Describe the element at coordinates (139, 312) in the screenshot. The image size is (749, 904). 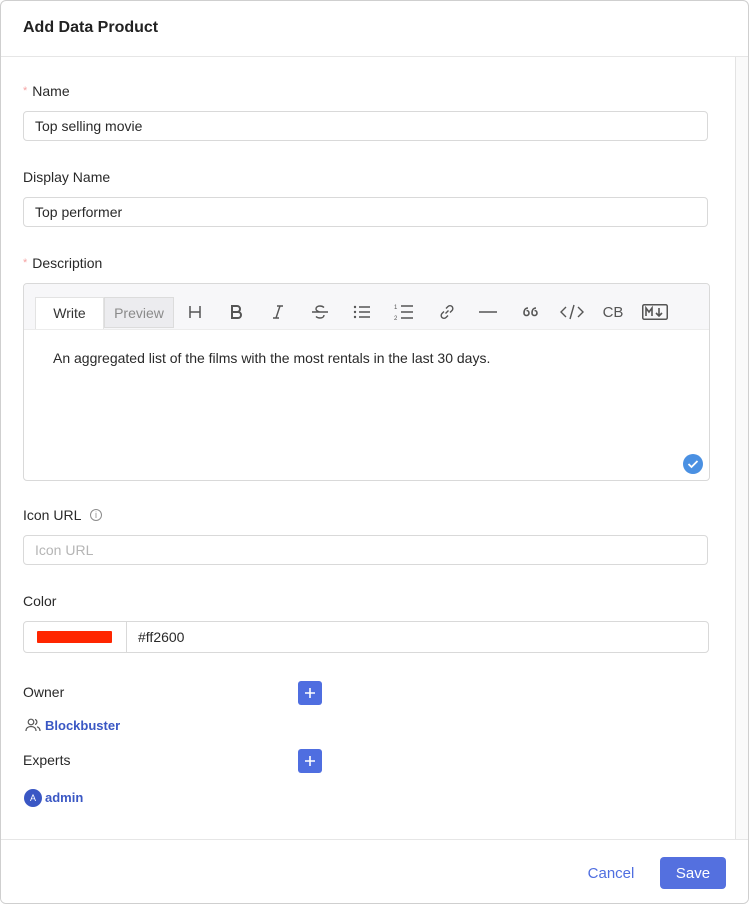
I see `tab-preview: Preview` at that location.